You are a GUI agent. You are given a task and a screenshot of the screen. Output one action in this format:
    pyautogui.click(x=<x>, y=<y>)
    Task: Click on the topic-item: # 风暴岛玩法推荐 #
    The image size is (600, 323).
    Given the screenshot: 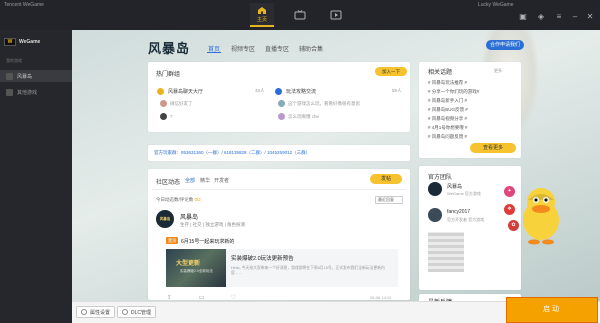 What is the action you would take?
    pyautogui.click(x=447, y=83)
    